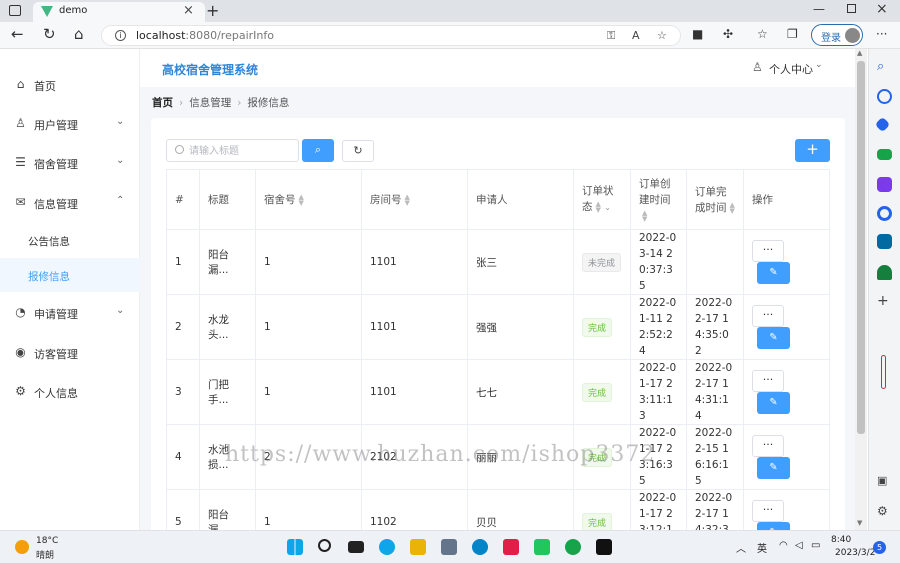 Image resolution: width=900 pixels, height=563 pixels. Describe the element at coordinates (884, 241) in the screenshot. I see `outlook-icon` at that location.